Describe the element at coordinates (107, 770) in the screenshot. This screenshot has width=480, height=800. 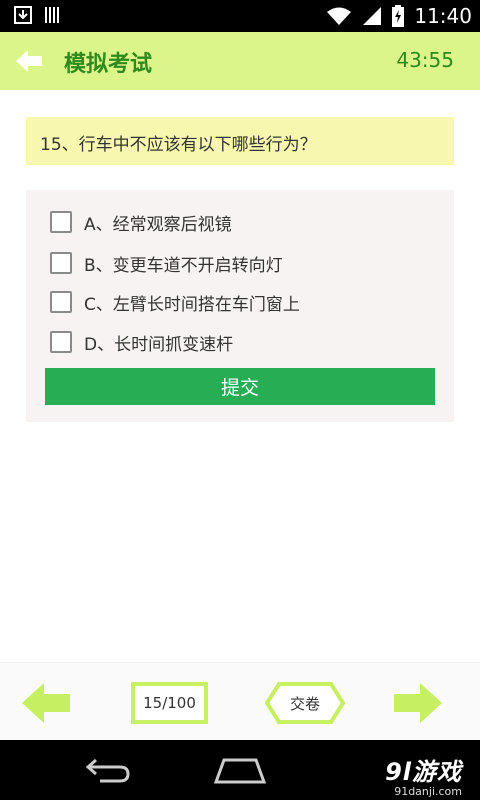
I see `nav-back-icon` at that location.